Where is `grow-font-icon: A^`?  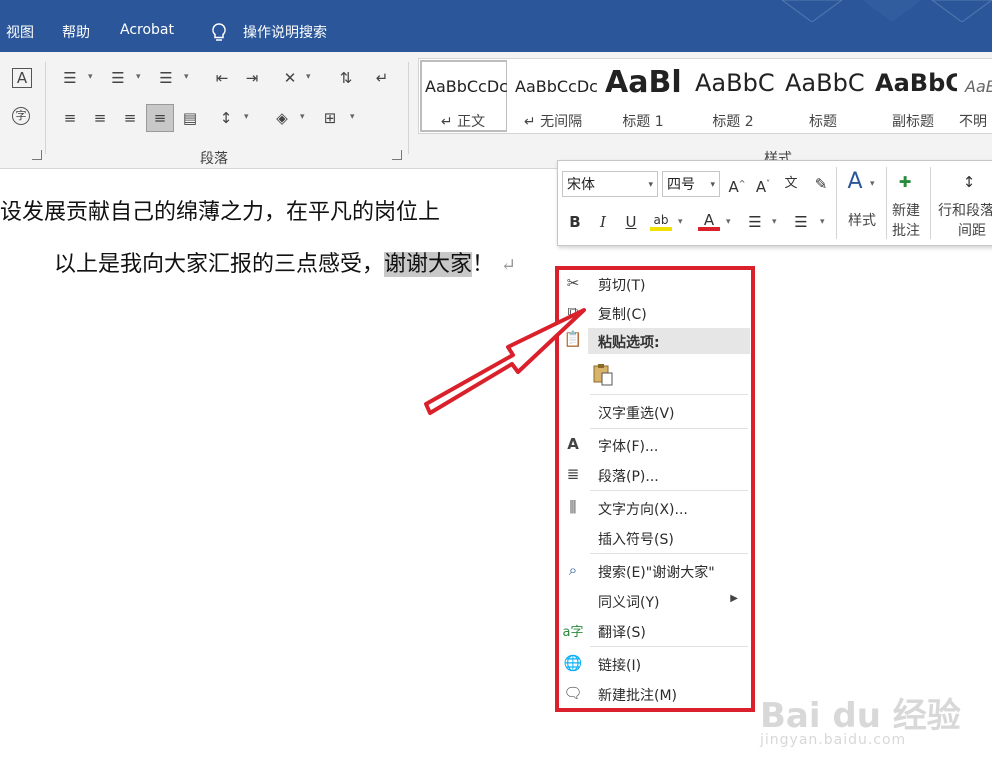 grow-font-icon: A^ is located at coordinates (737, 184).